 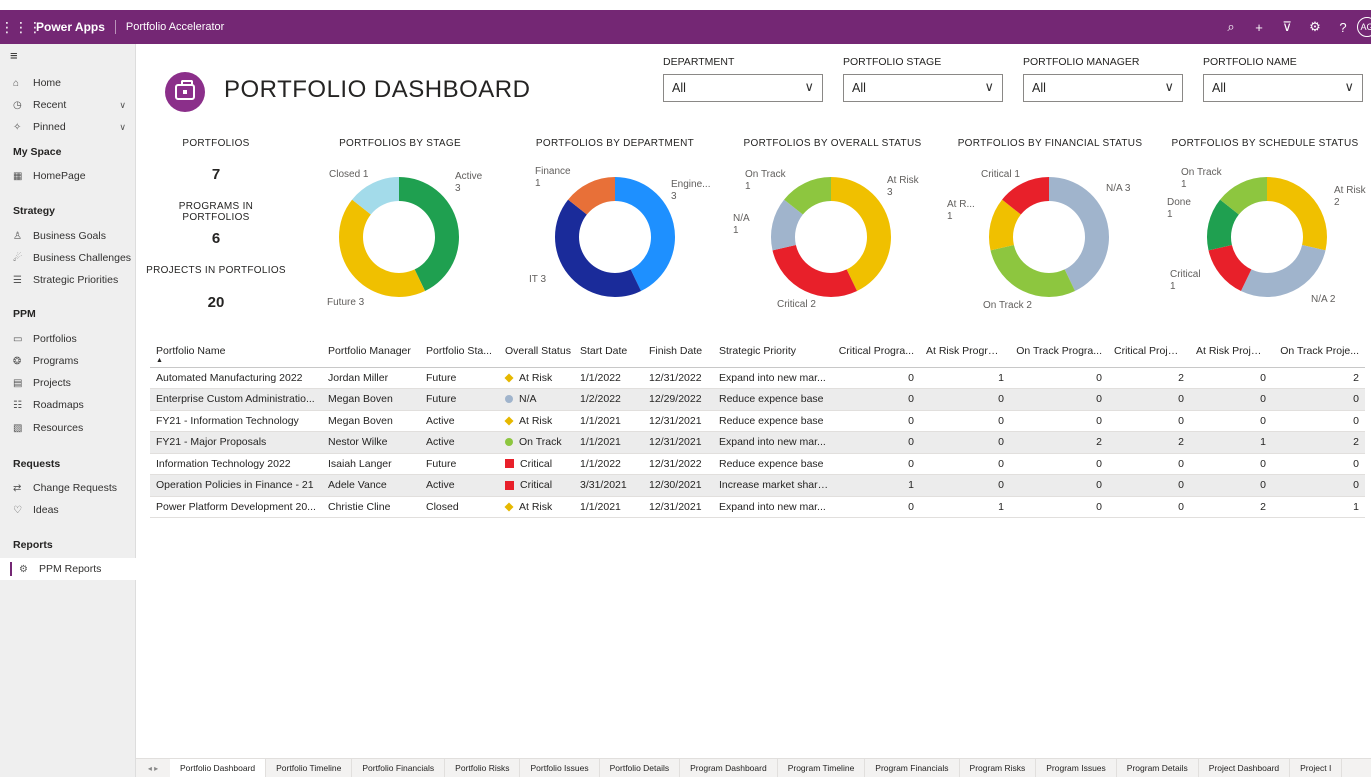 What do you see at coordinates (1231, 507) in the screenshot?
I see `table-cell: 2` at bounding box center [1231, 507].